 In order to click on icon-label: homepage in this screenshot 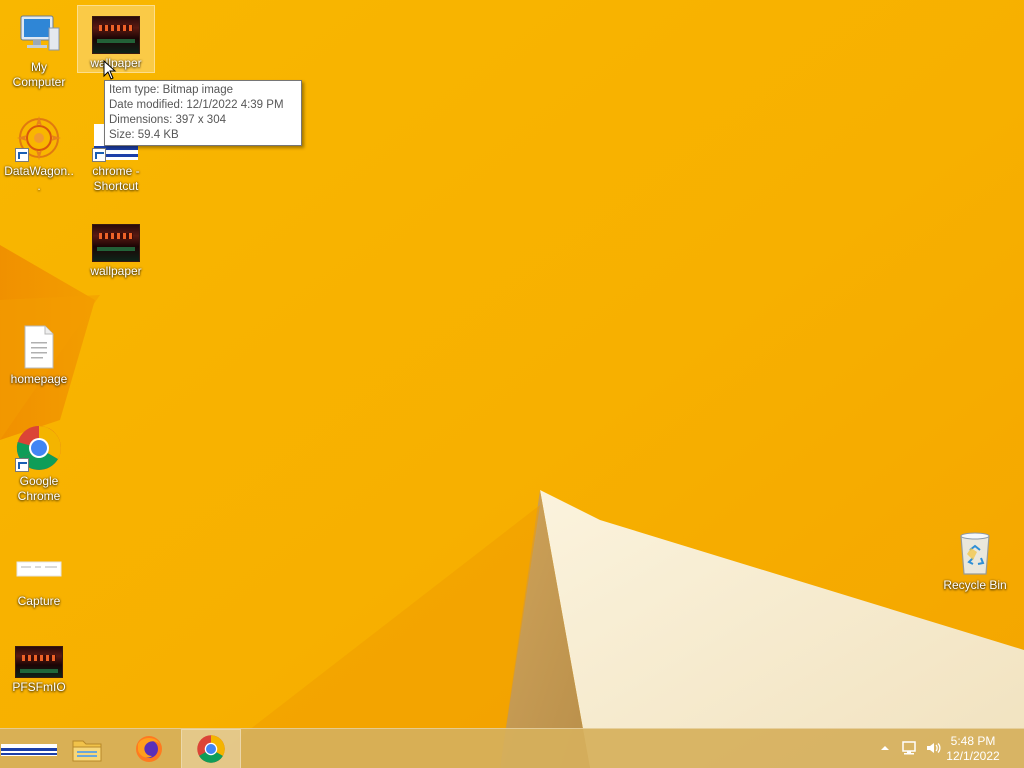, I will do `click(39, 379)`.